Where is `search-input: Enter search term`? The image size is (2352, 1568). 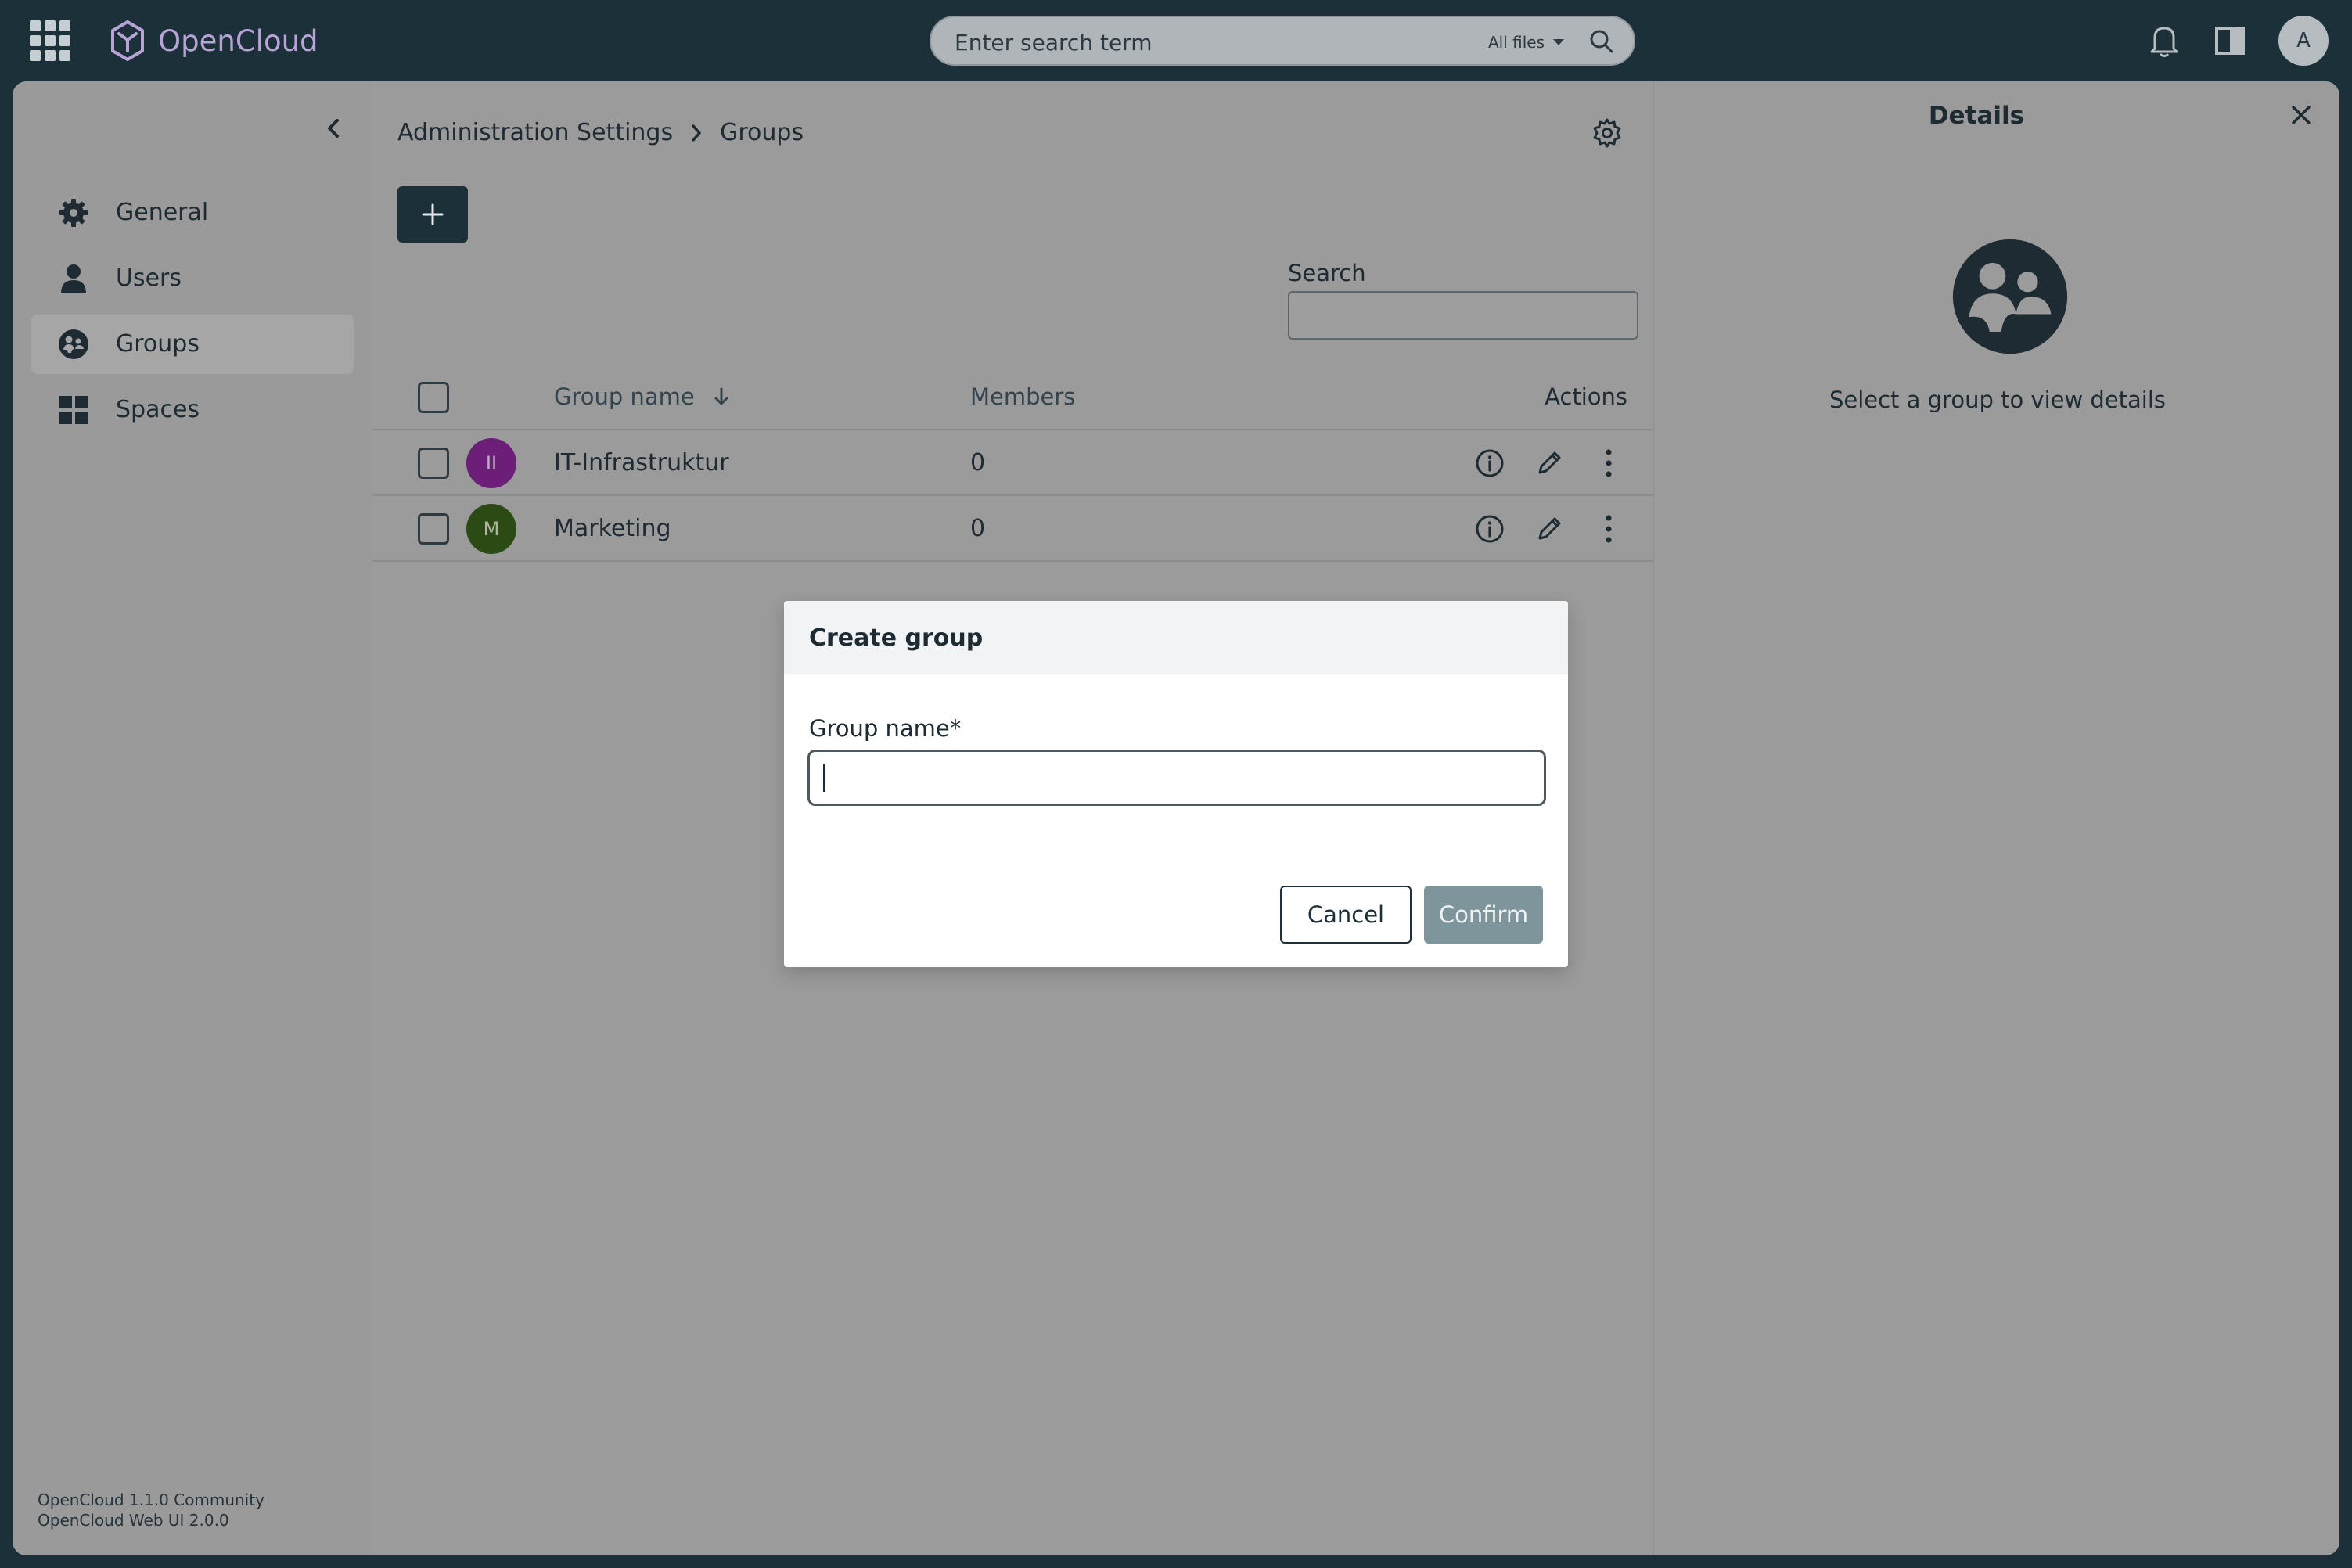
search-input: Enter search term is located at coordinates (1053, 43).